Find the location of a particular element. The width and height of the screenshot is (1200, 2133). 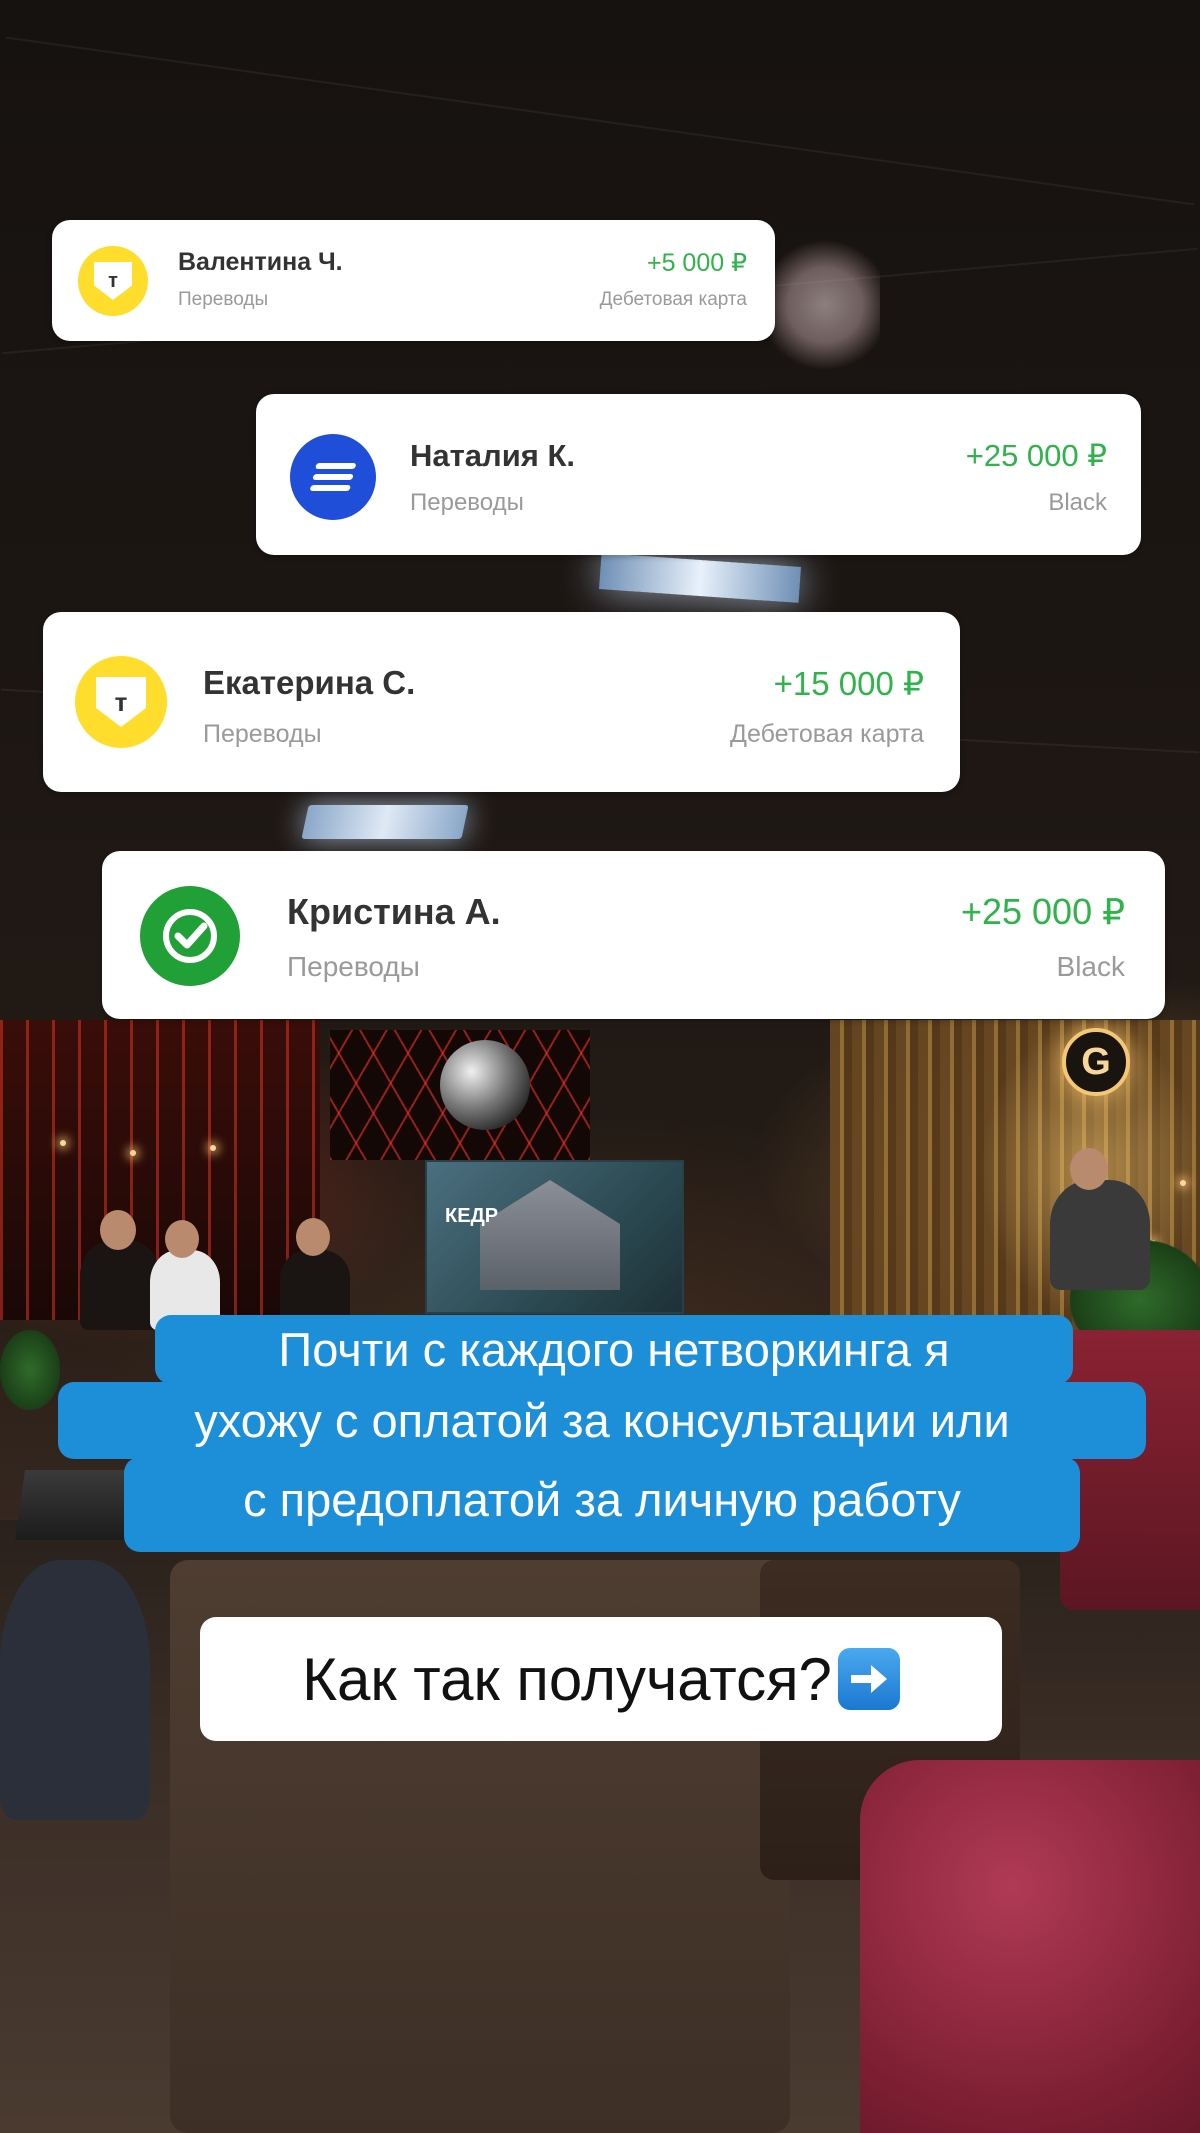

tinsel-decoration is located at coordinates (825, 305).